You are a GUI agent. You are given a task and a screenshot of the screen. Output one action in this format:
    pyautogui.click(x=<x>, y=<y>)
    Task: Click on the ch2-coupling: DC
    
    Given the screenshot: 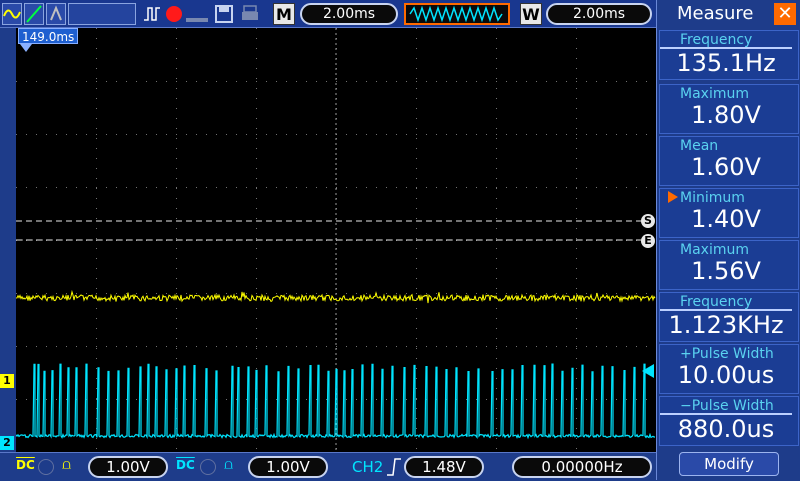 What is the action you would take?
    pyautogui.click(x=185, y=465)
    